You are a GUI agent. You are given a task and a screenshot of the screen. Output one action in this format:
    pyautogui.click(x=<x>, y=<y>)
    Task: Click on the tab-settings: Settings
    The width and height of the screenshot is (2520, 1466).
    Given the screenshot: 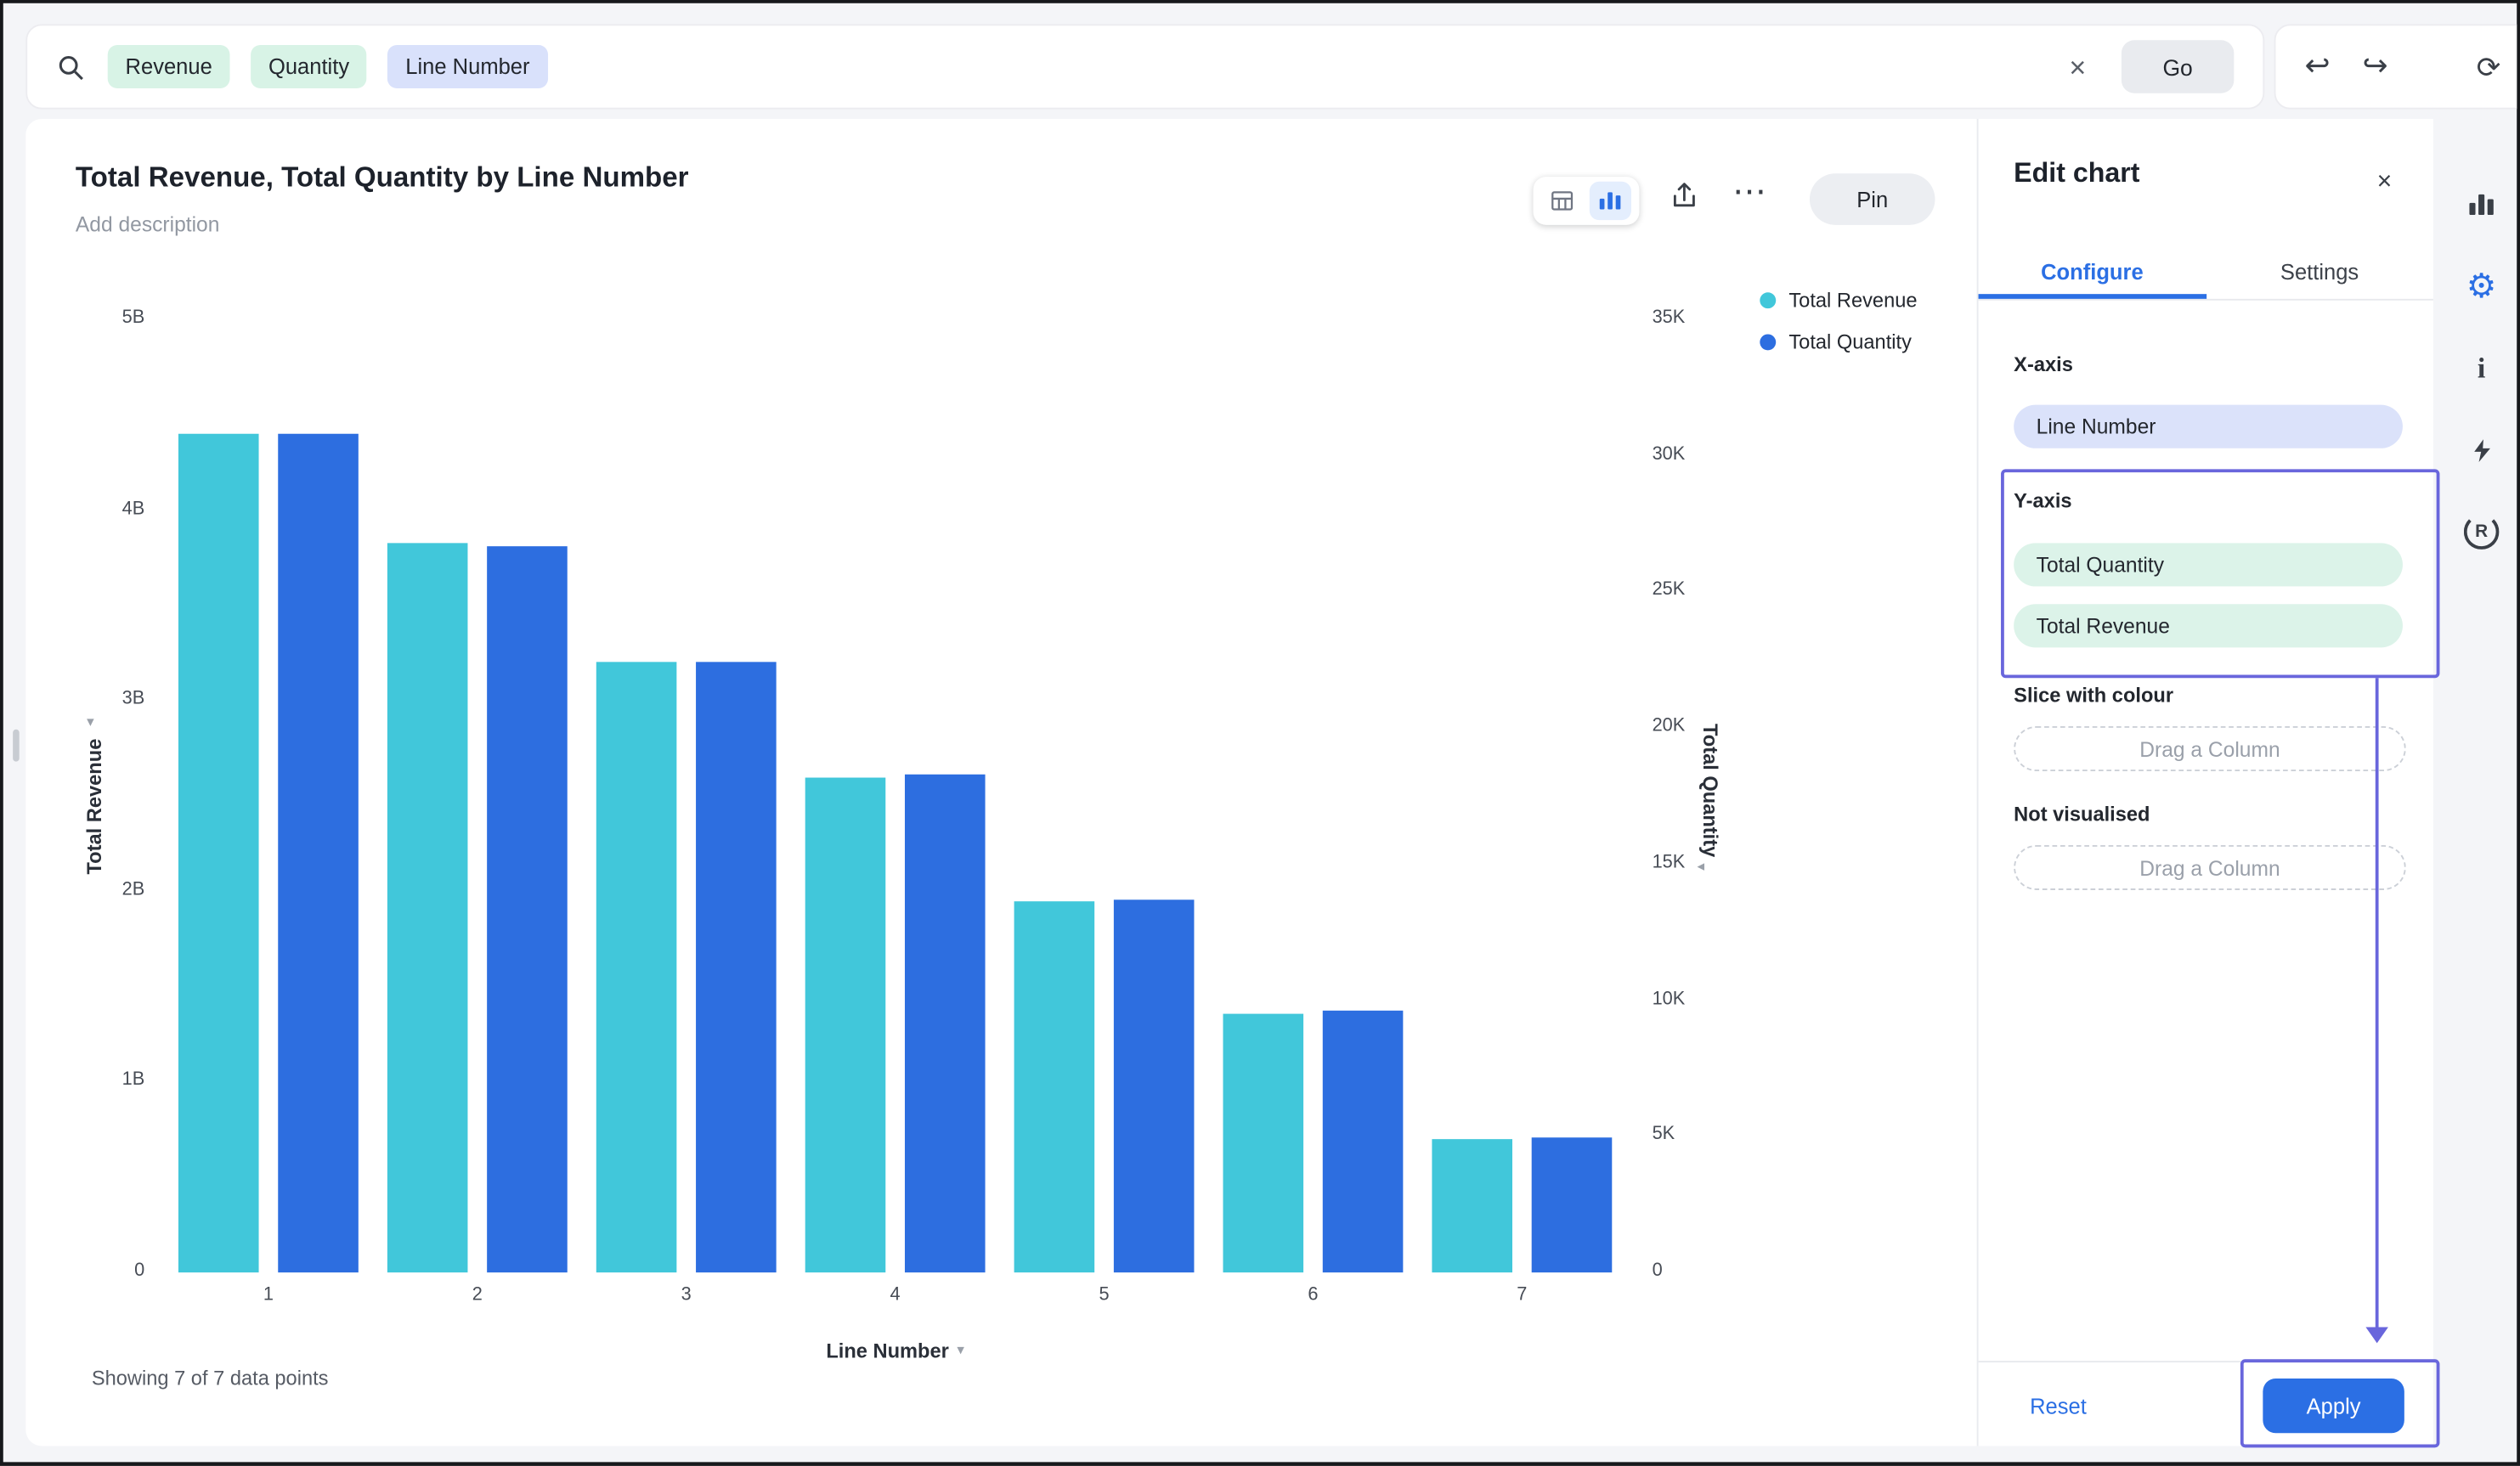 What is the action you would take?
    pyautogui.click(x=2320, y=273)
    